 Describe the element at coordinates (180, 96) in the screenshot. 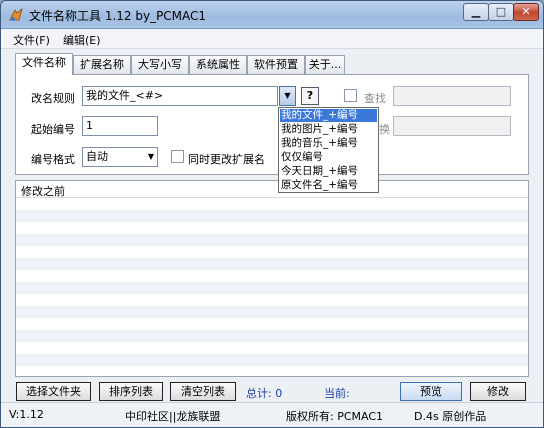

I see `rule-input: 我的文件_<#>` at that location.